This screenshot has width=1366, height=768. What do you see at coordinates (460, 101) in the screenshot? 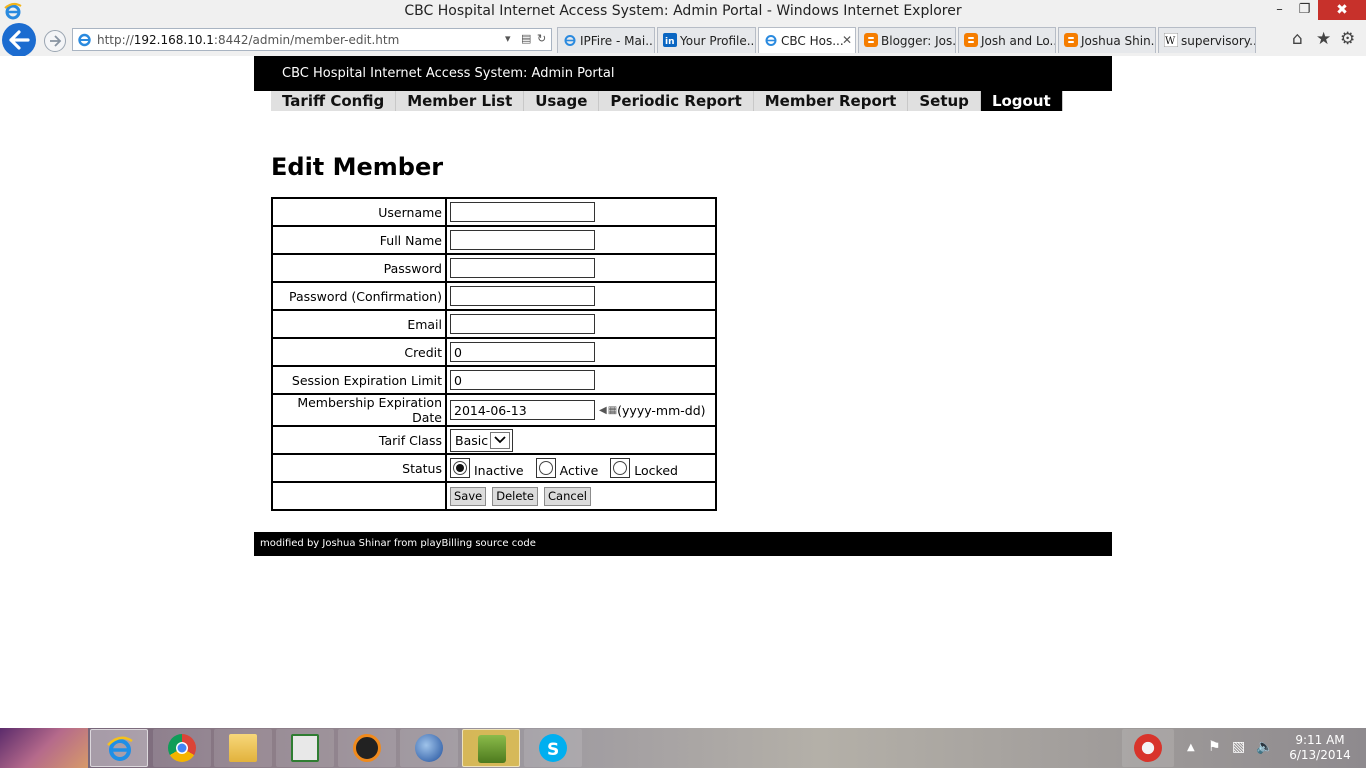
I see `menu-member-list: Member List` at bounding box center [460, 101].